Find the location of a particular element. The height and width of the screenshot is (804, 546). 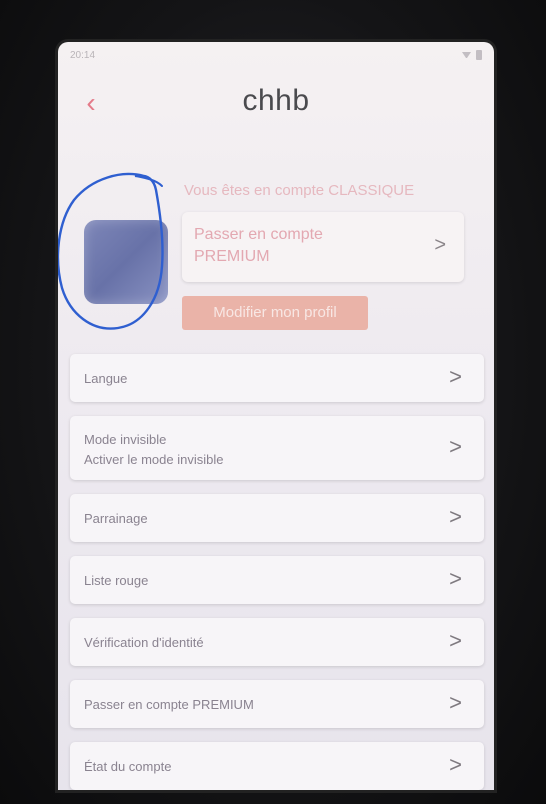

settings-item-label: État du compte is located at coordinates (128, 766).